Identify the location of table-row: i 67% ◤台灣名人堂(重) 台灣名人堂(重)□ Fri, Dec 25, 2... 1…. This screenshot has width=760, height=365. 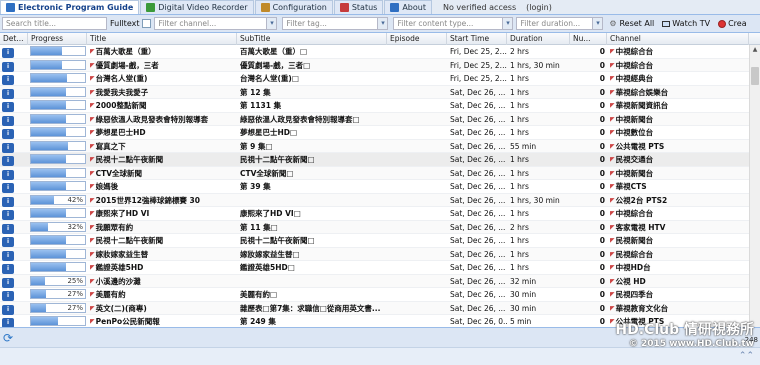
(374, 79).